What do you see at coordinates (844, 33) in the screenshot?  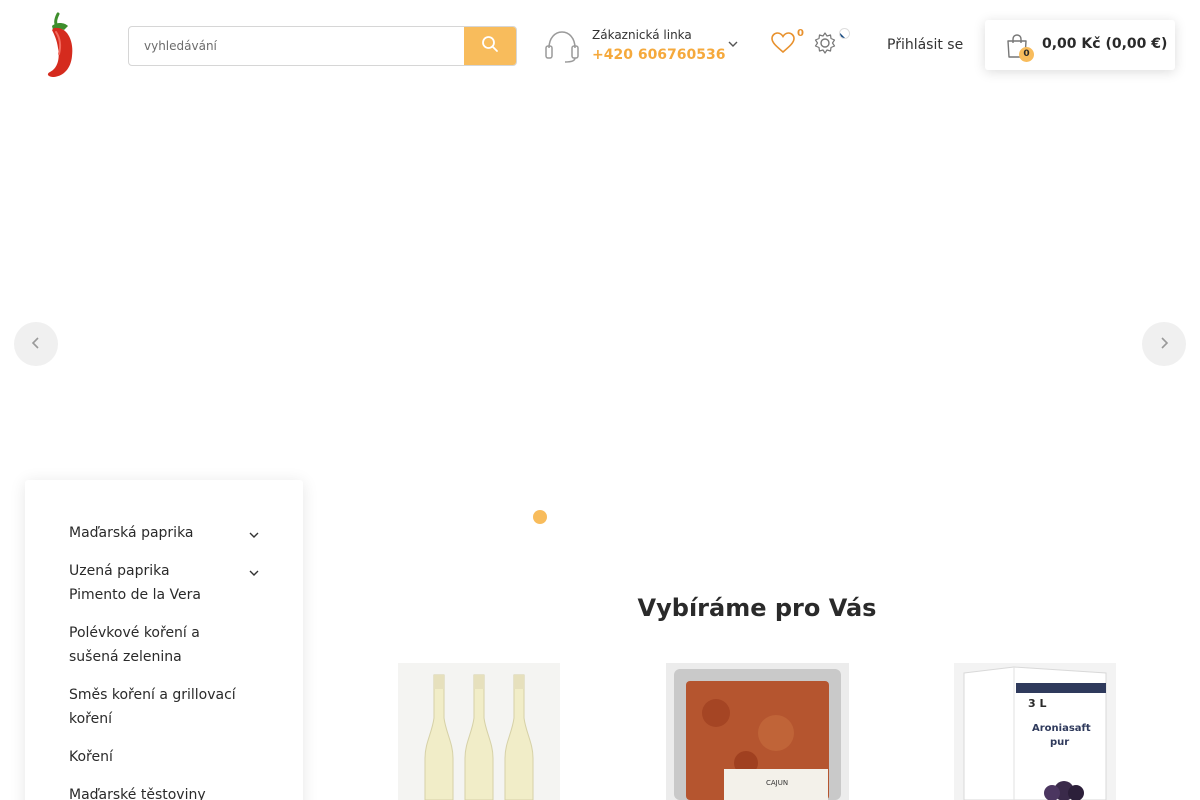 I see `cz-flag-icon` at bounding box center [844, 33].